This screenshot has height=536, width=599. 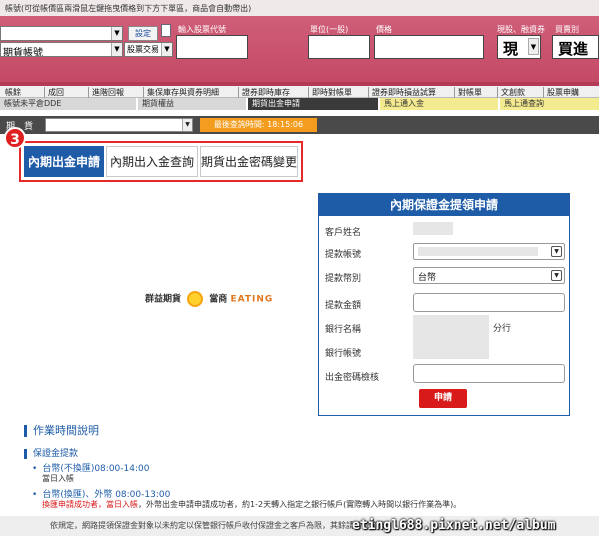 I want to click on withdraw-account-label: 提款帳號, so click(x=343, y=255).